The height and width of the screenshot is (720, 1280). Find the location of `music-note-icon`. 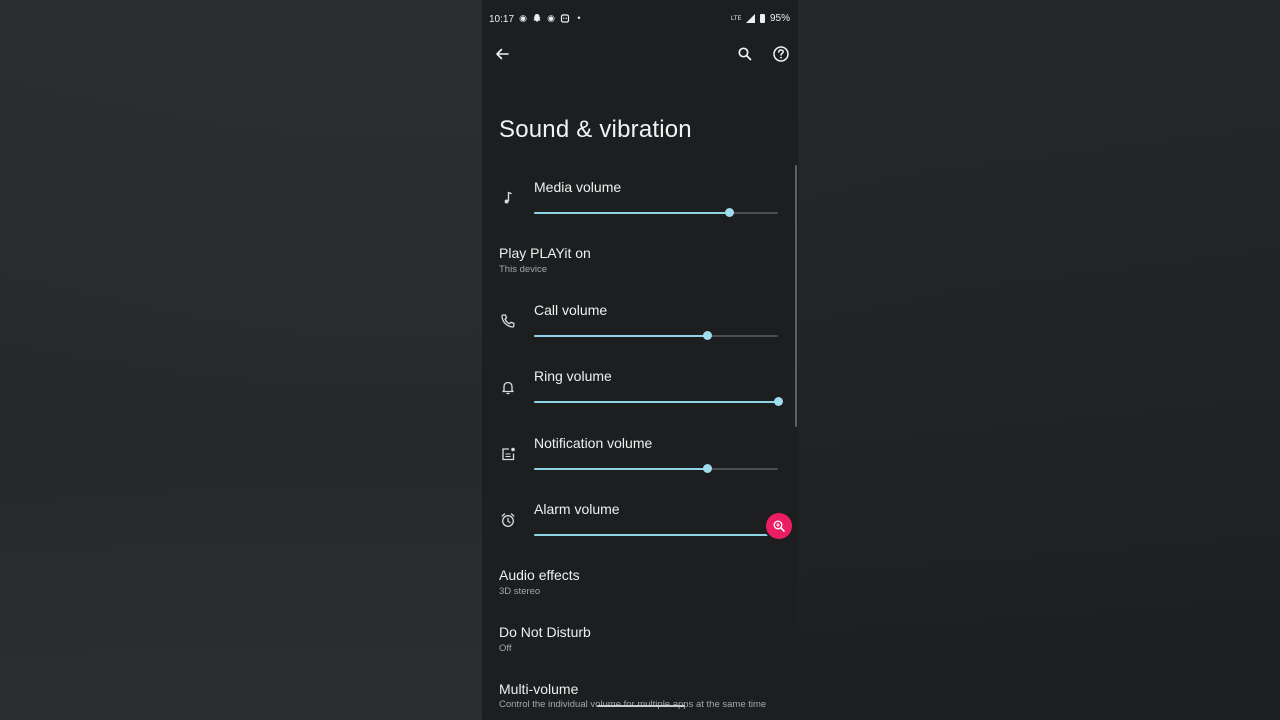

music-note-icon is located at coordinates (508, 198).